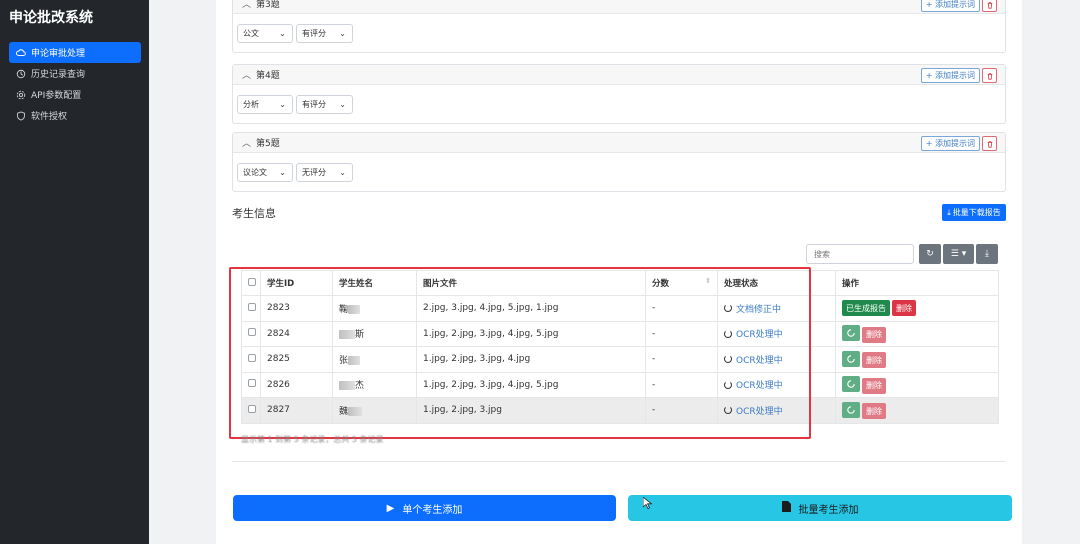 This screenshot has width=1080, height=544. What do you see at coordinates (251, 33) in the screenshot?
I see `select-value: 公文` at bounding box center [251, 33].